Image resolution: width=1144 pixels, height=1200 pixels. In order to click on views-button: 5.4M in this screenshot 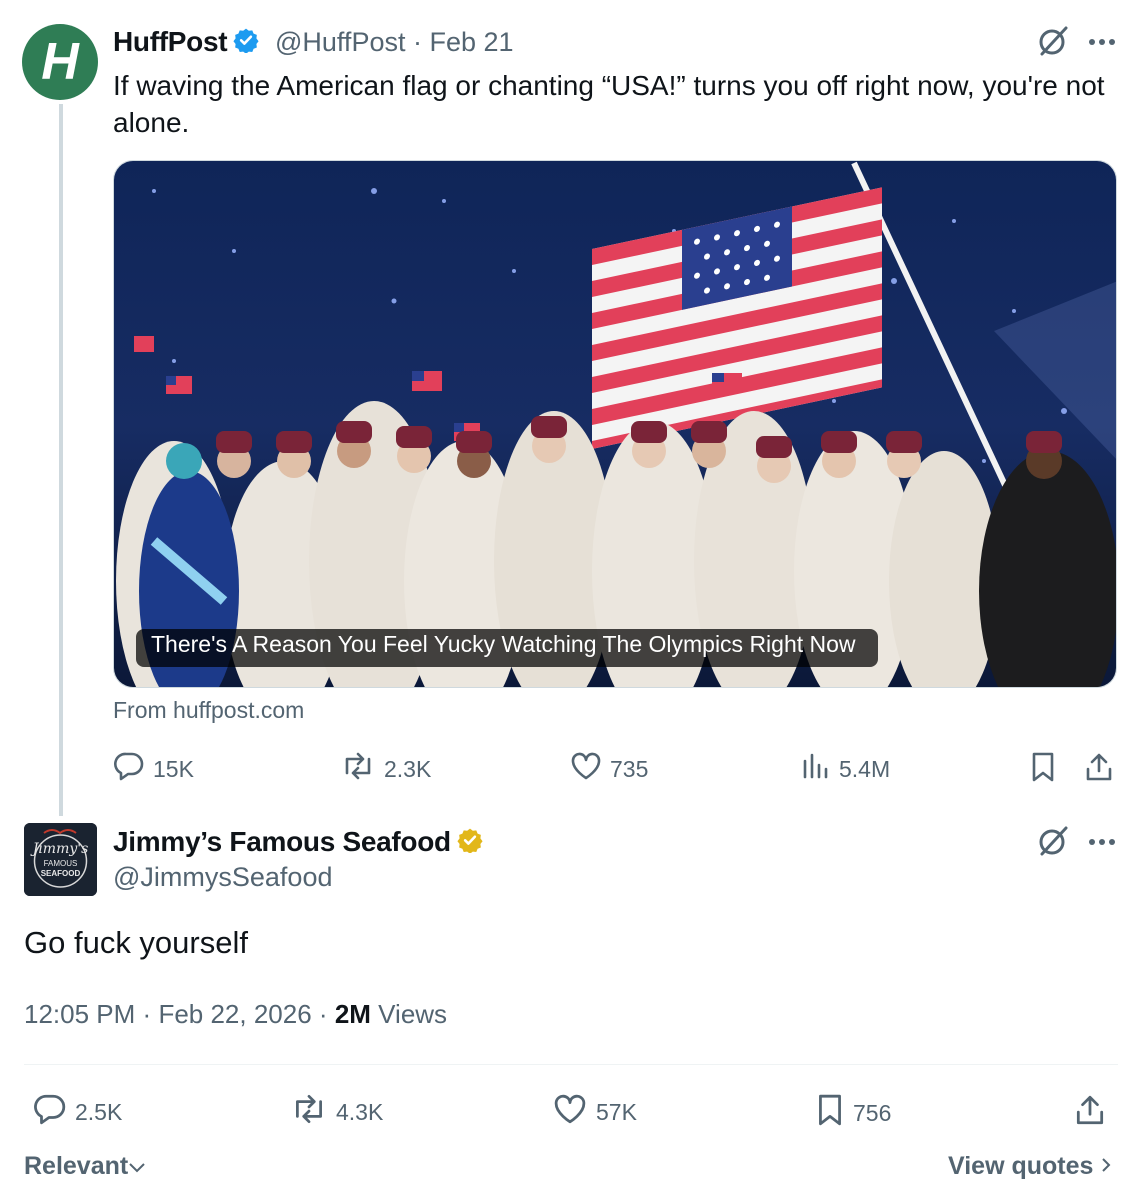, I will do `click(845, 769)`.